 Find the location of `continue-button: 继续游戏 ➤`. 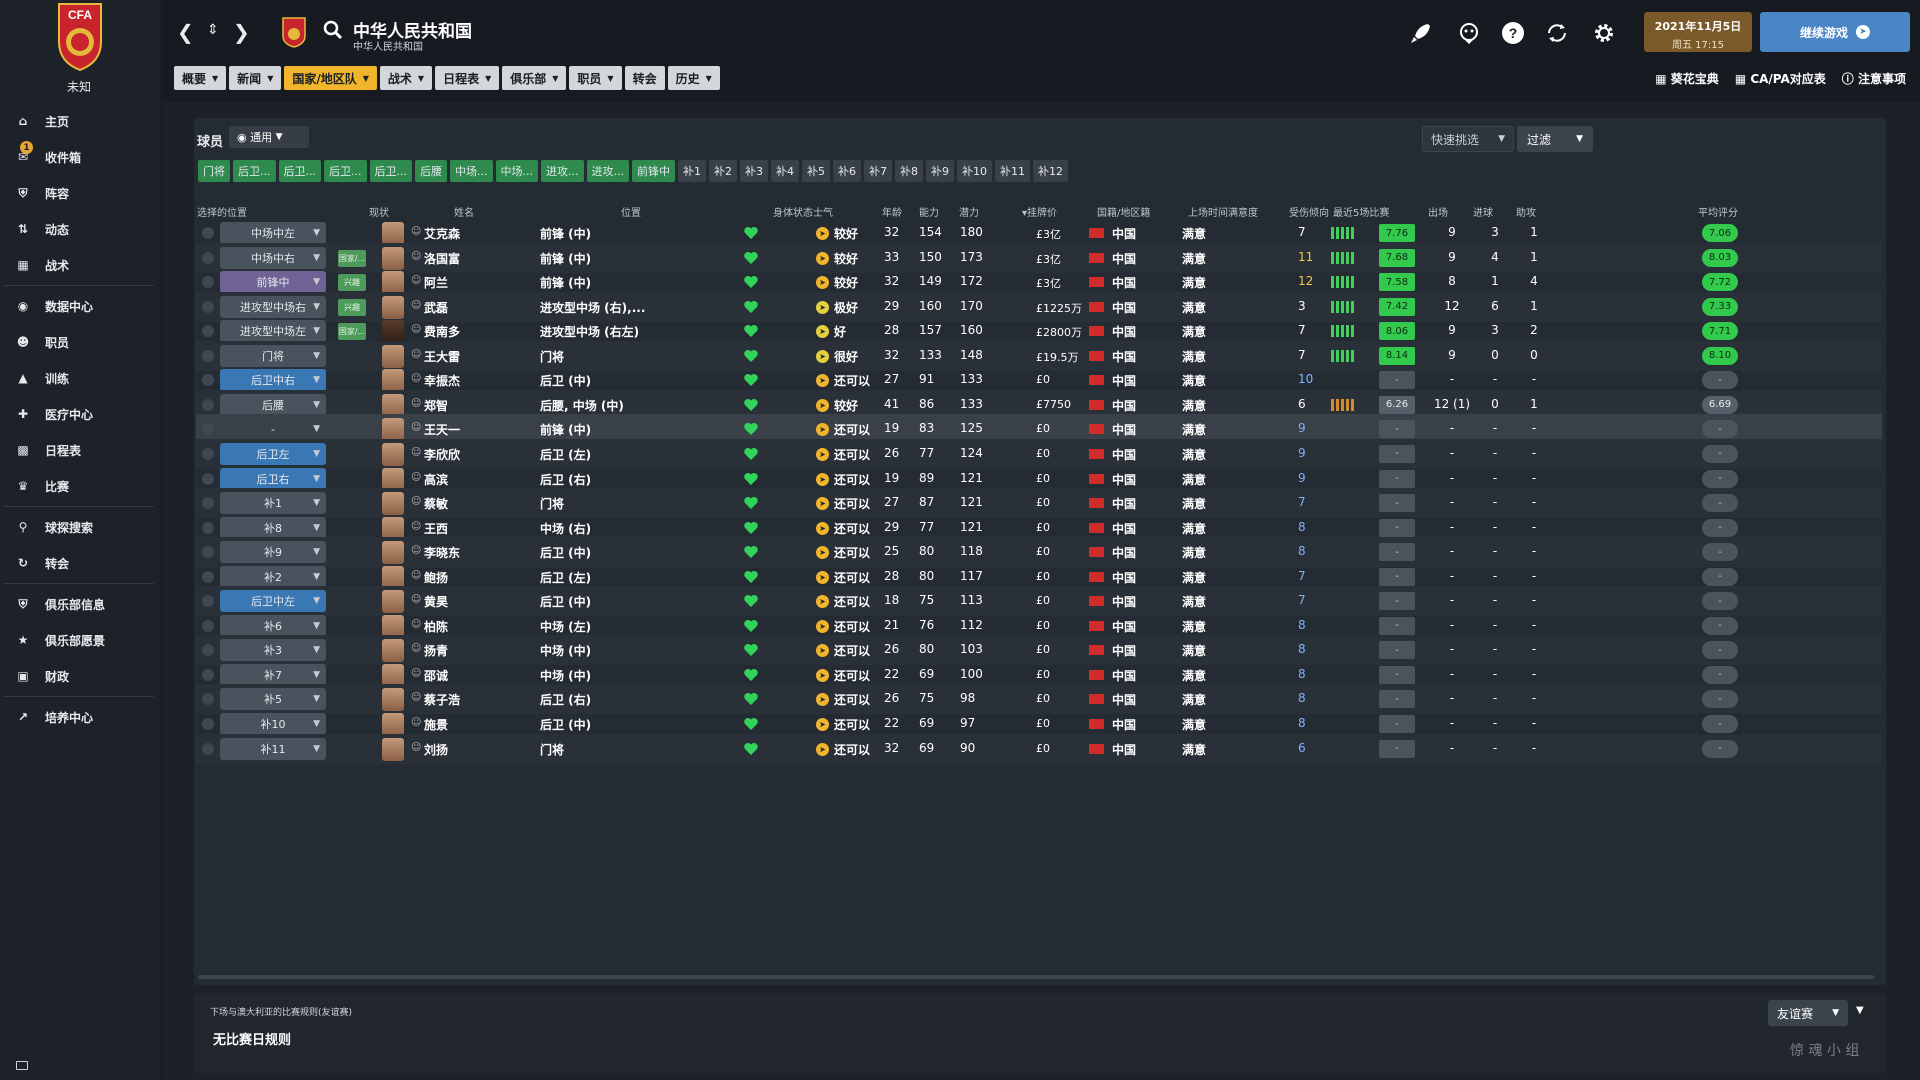

continue-button: 继续游戏 ➤ is located at coordinates (1835, 32).